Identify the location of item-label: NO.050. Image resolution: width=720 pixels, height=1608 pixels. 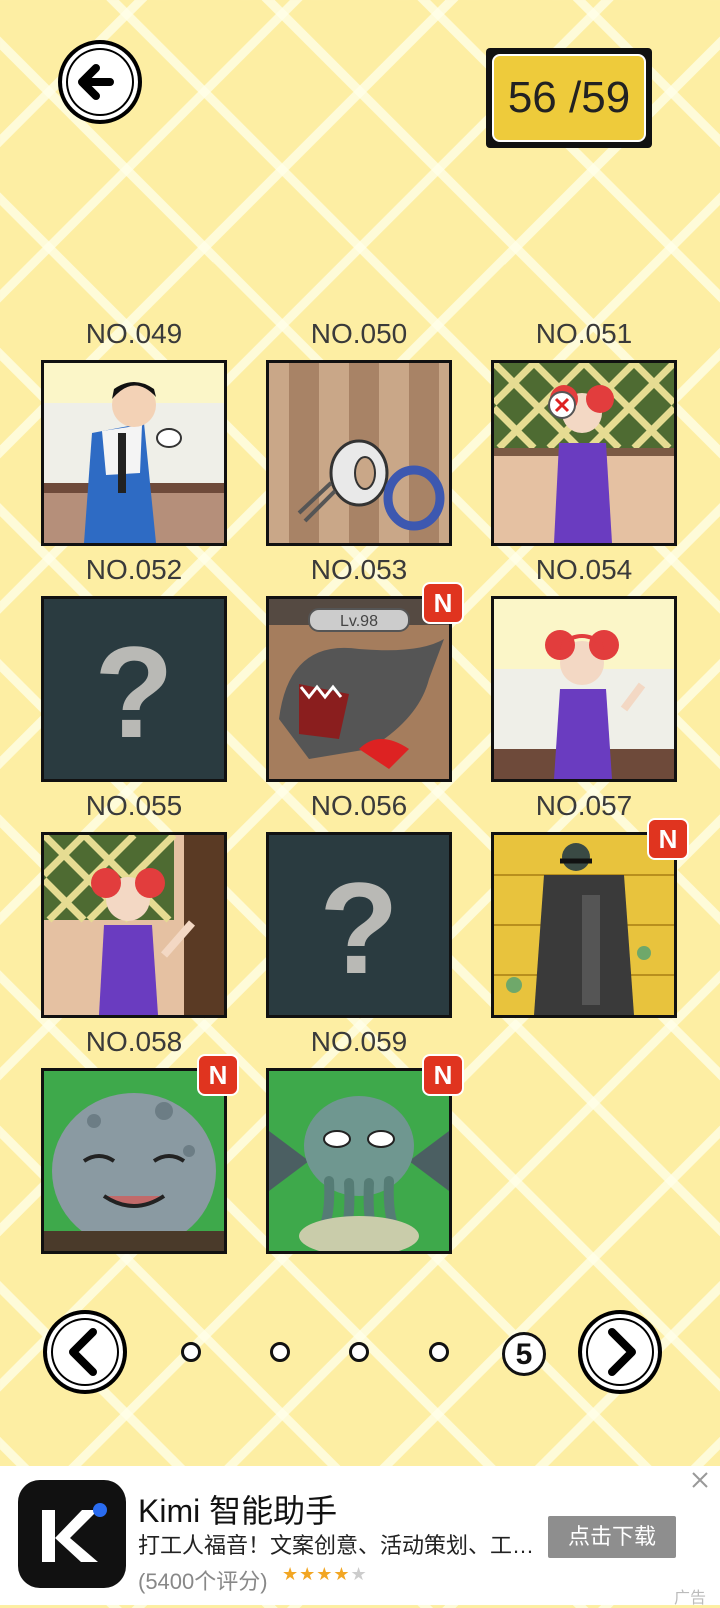
(359, 333).